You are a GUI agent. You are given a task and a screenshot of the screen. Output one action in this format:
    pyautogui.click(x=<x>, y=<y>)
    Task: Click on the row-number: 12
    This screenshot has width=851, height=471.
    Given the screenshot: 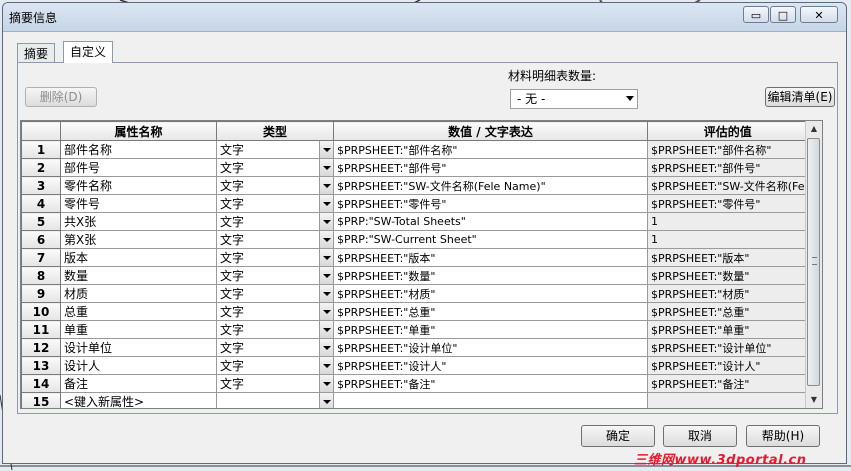 What is the action you would take?
    pyautogui.click(x=41, y=347)
    